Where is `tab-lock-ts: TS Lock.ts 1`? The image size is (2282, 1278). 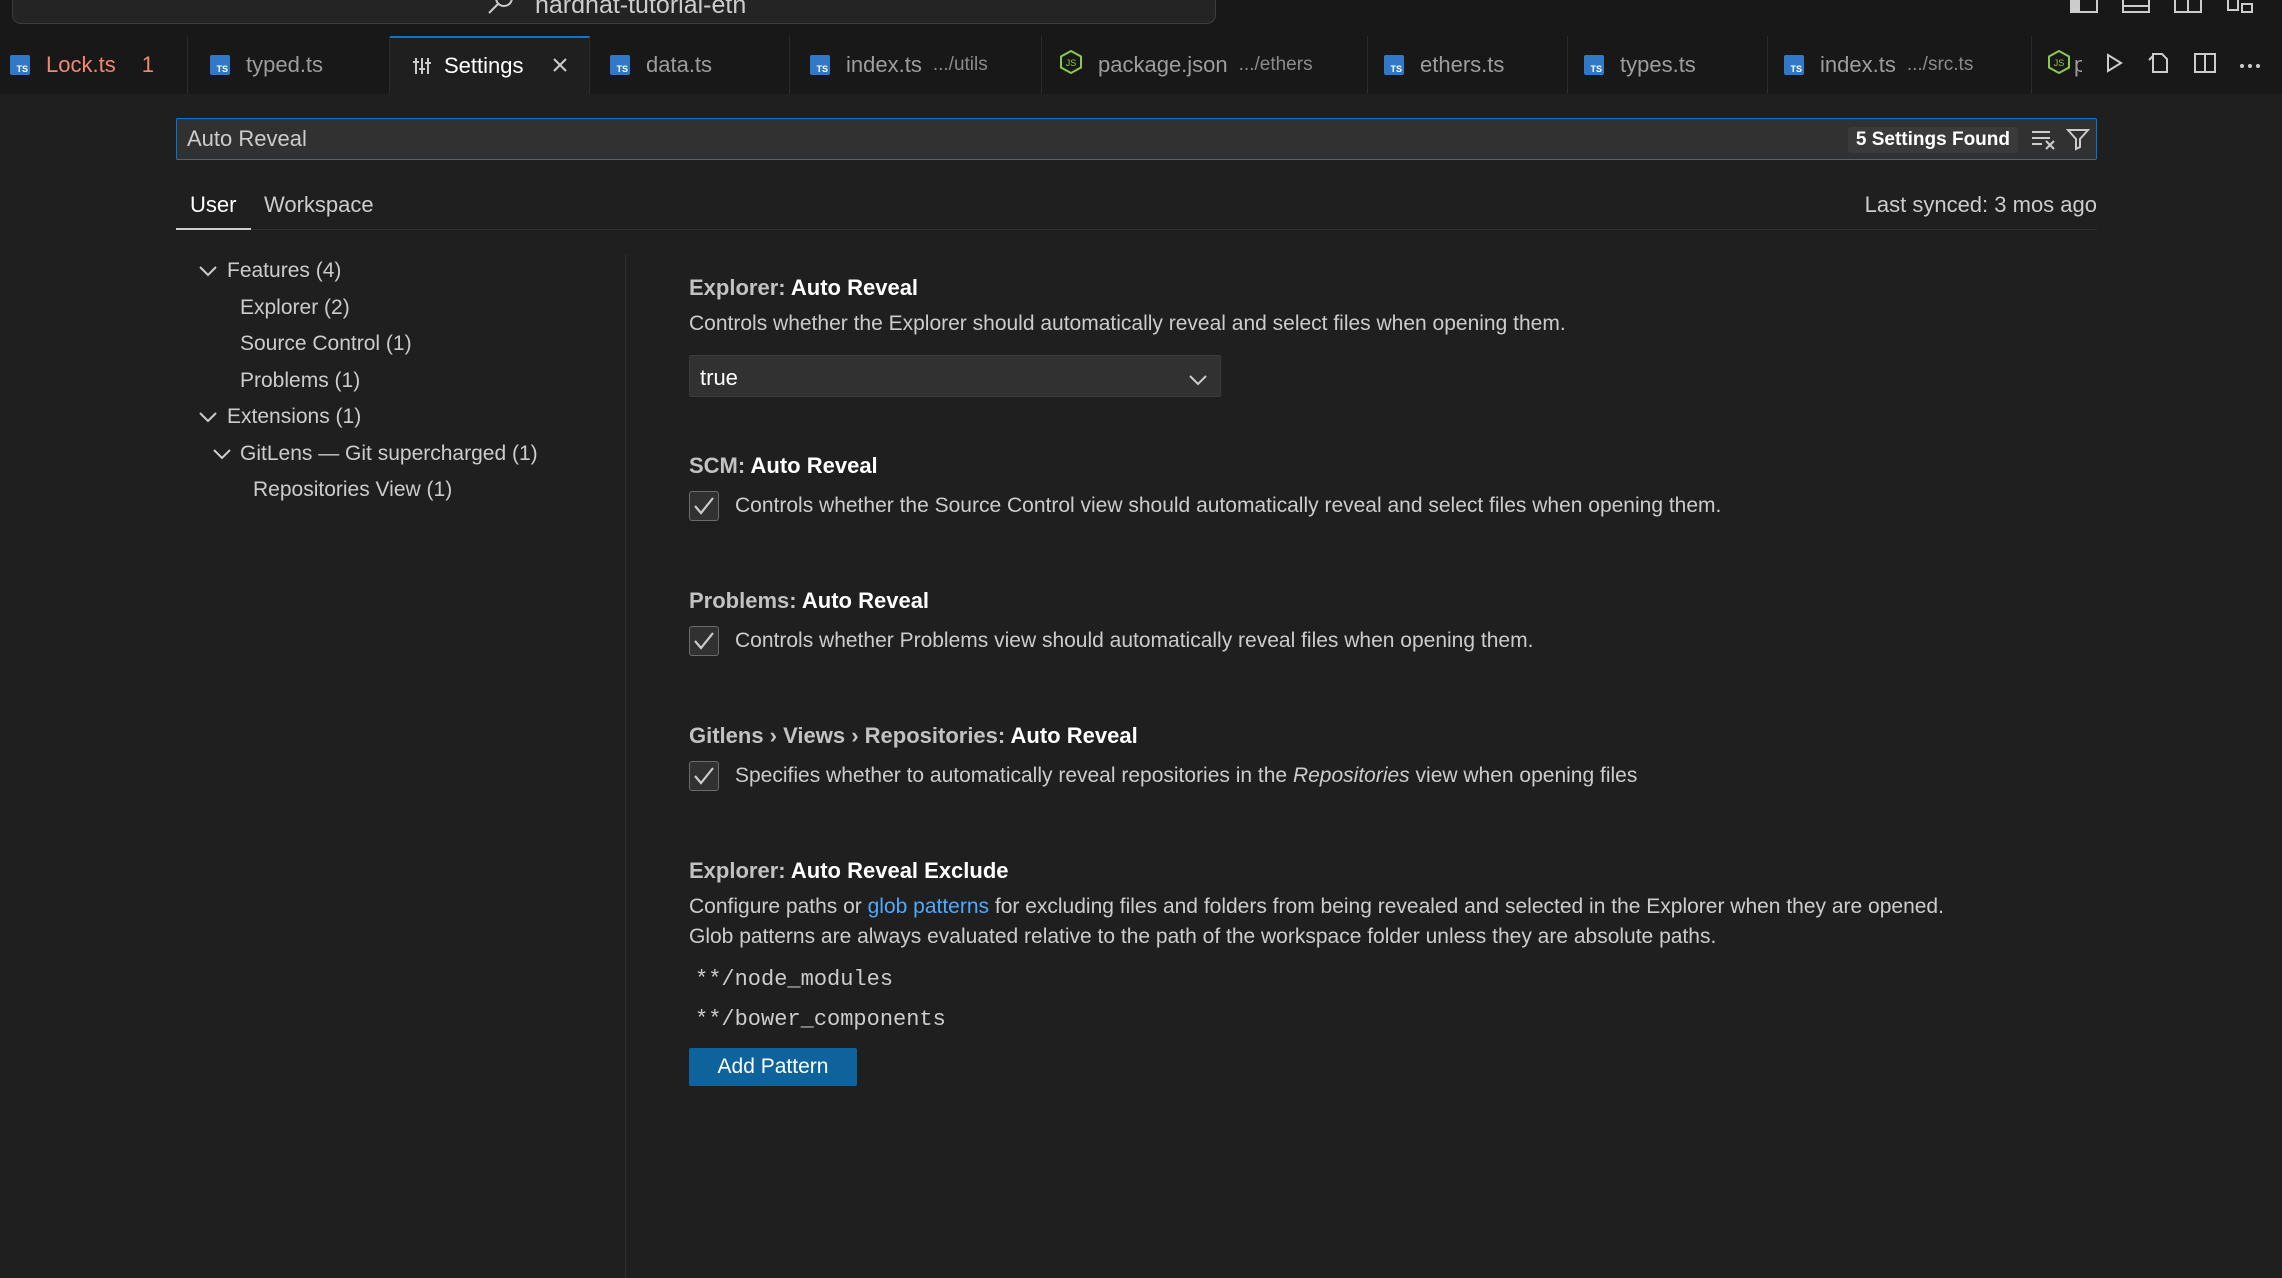
tab-lock-ts: TS Lock.ts 1 is located at coordinates (94, 65).